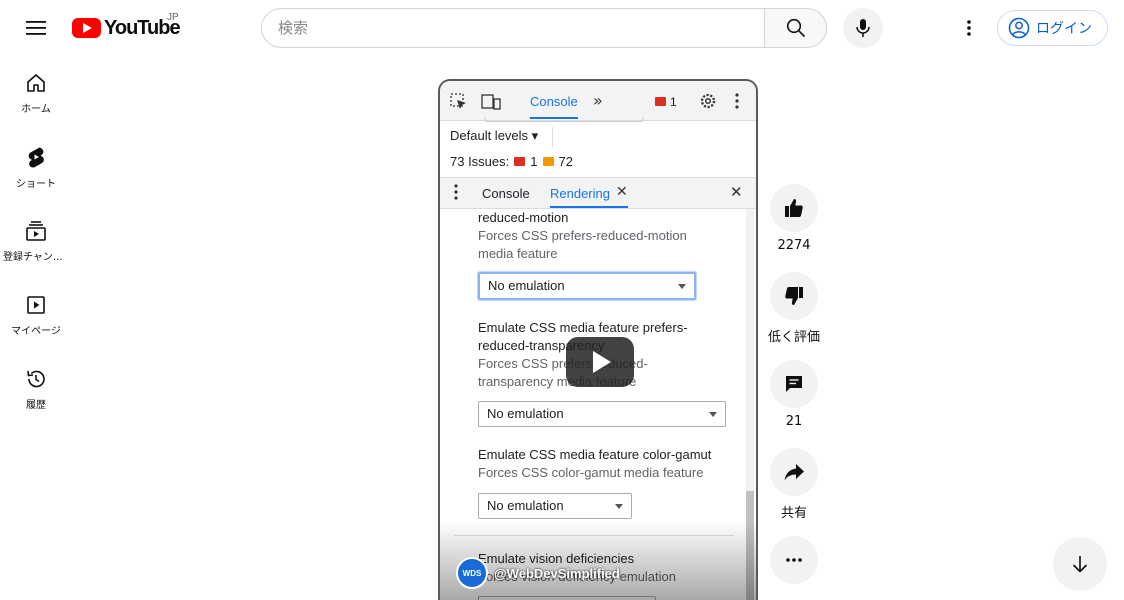 Image resolution: width=1124 pixels, height=600 pixels. I want to click on default-levels-dropdown: Default levels ▾, so click(494, 135).